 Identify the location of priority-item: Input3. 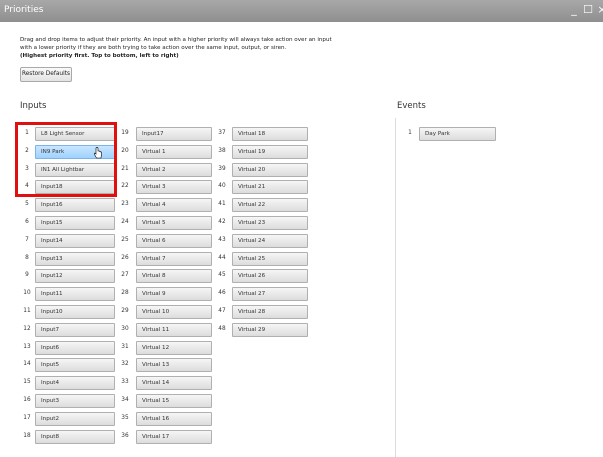
(75, 401).